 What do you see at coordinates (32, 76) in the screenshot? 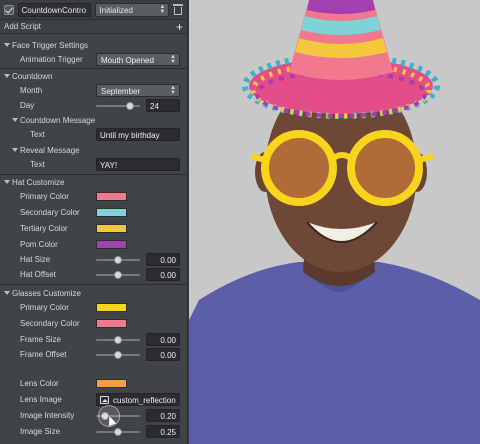
I see `section-title: Countdown` at bounding box center [32, 76].